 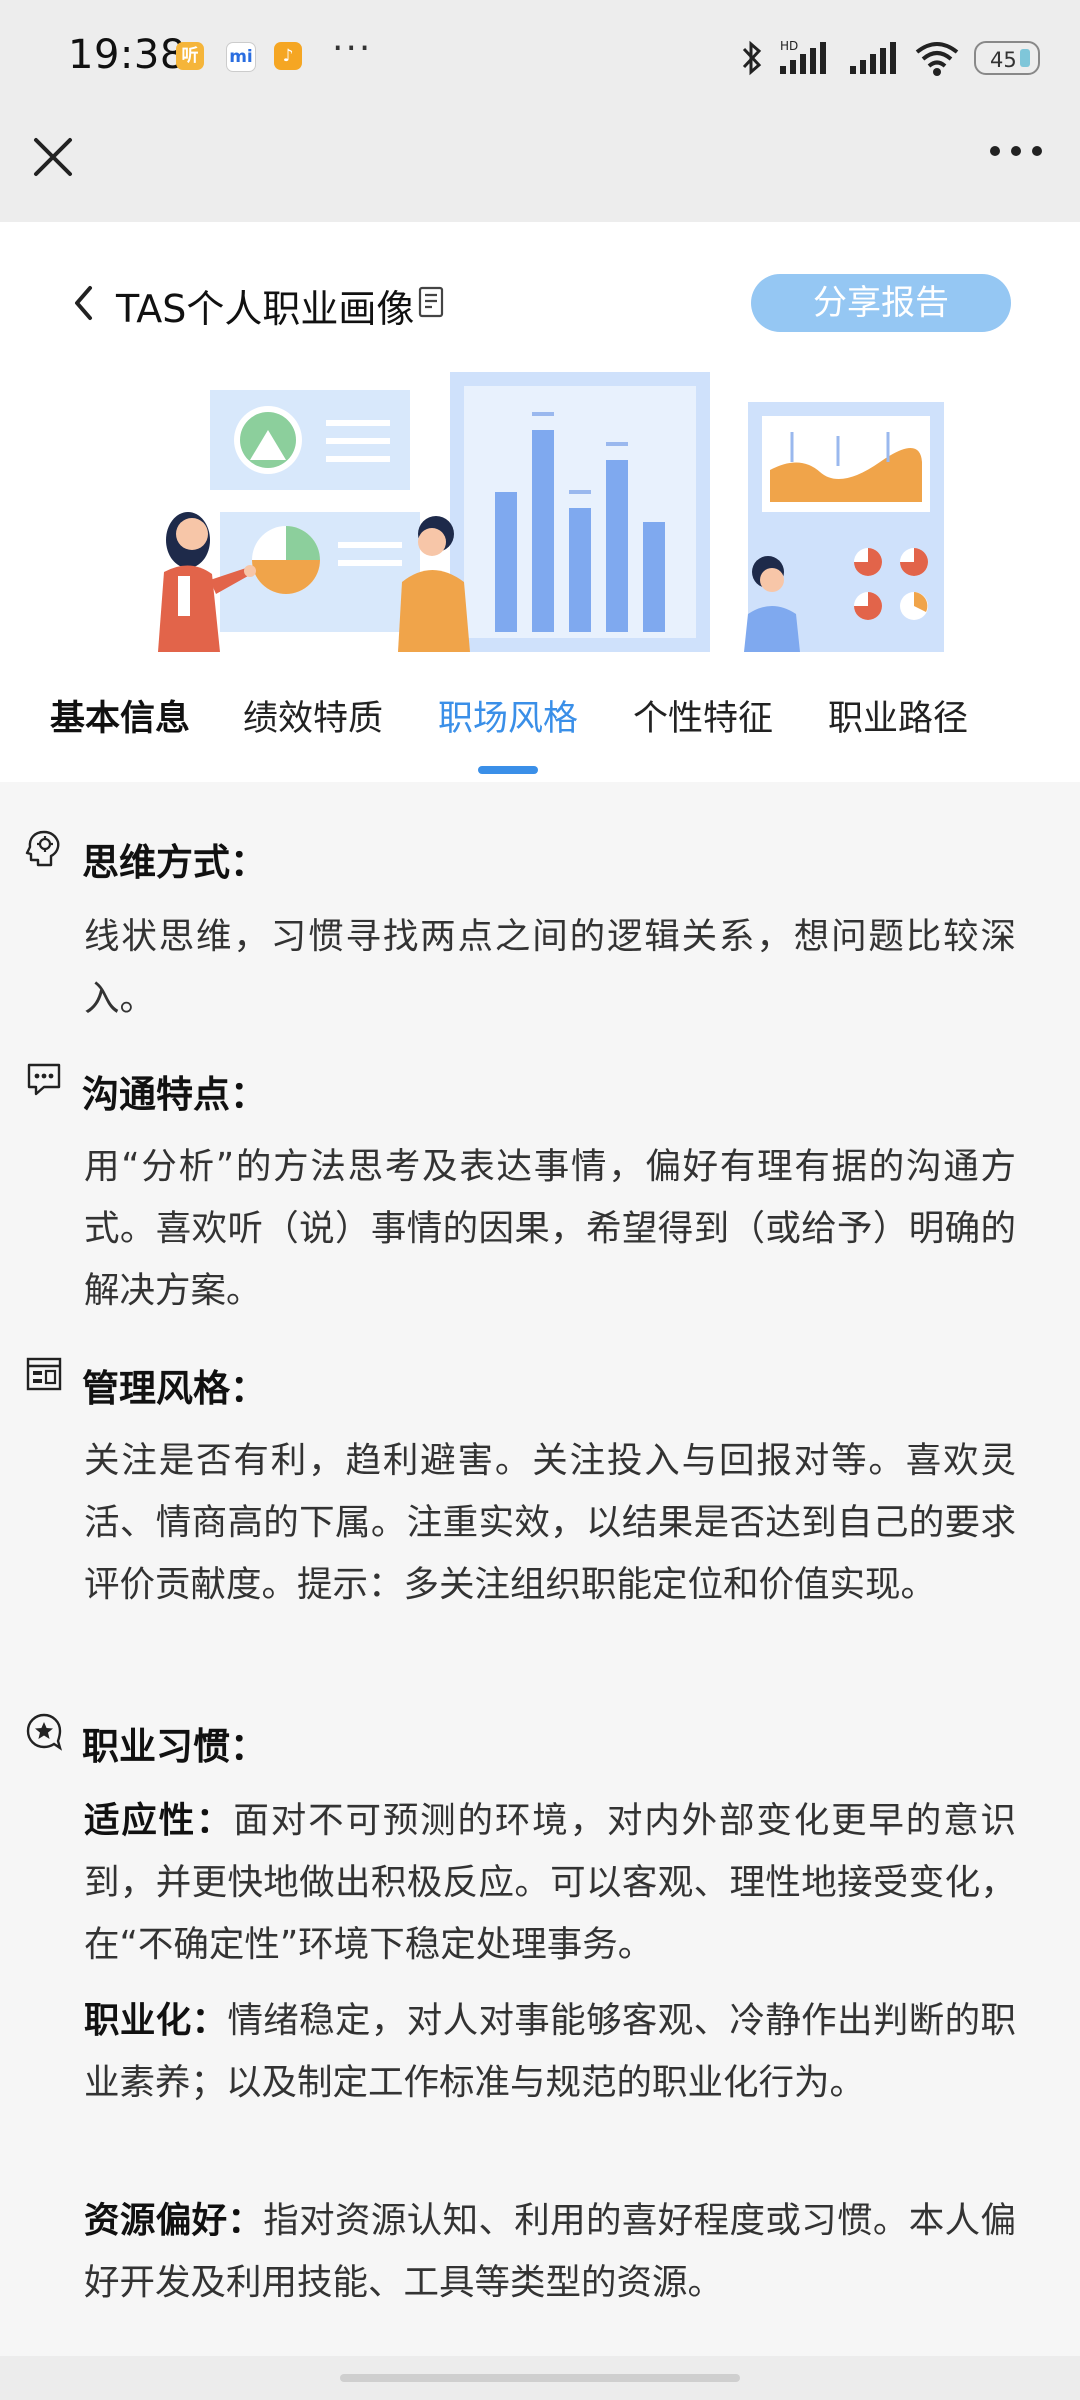 I want to click on tab-basic-info: 基本信息, so click(x=120, y=715).